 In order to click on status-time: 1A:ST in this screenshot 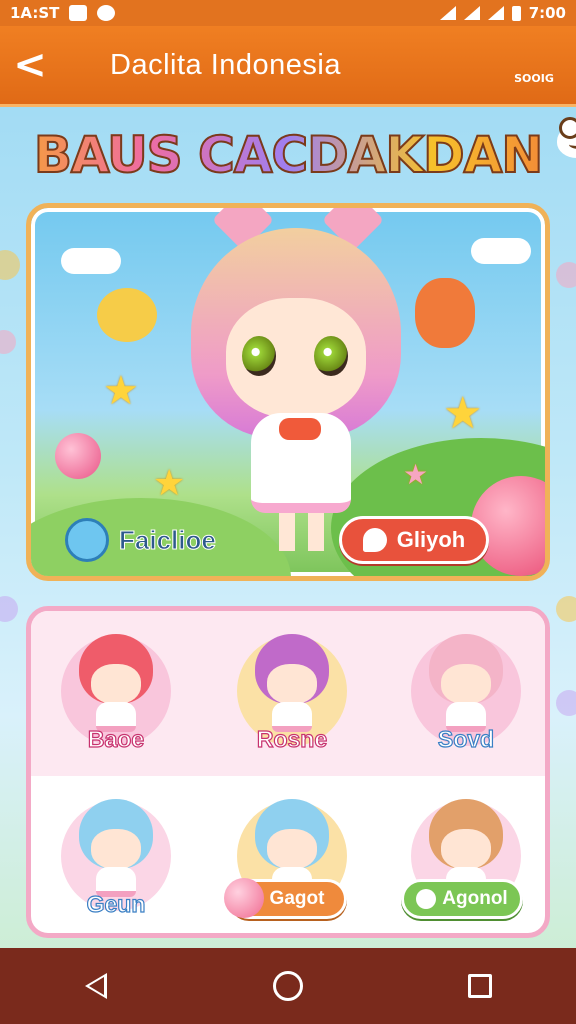, I will do `click(35, 13)`.